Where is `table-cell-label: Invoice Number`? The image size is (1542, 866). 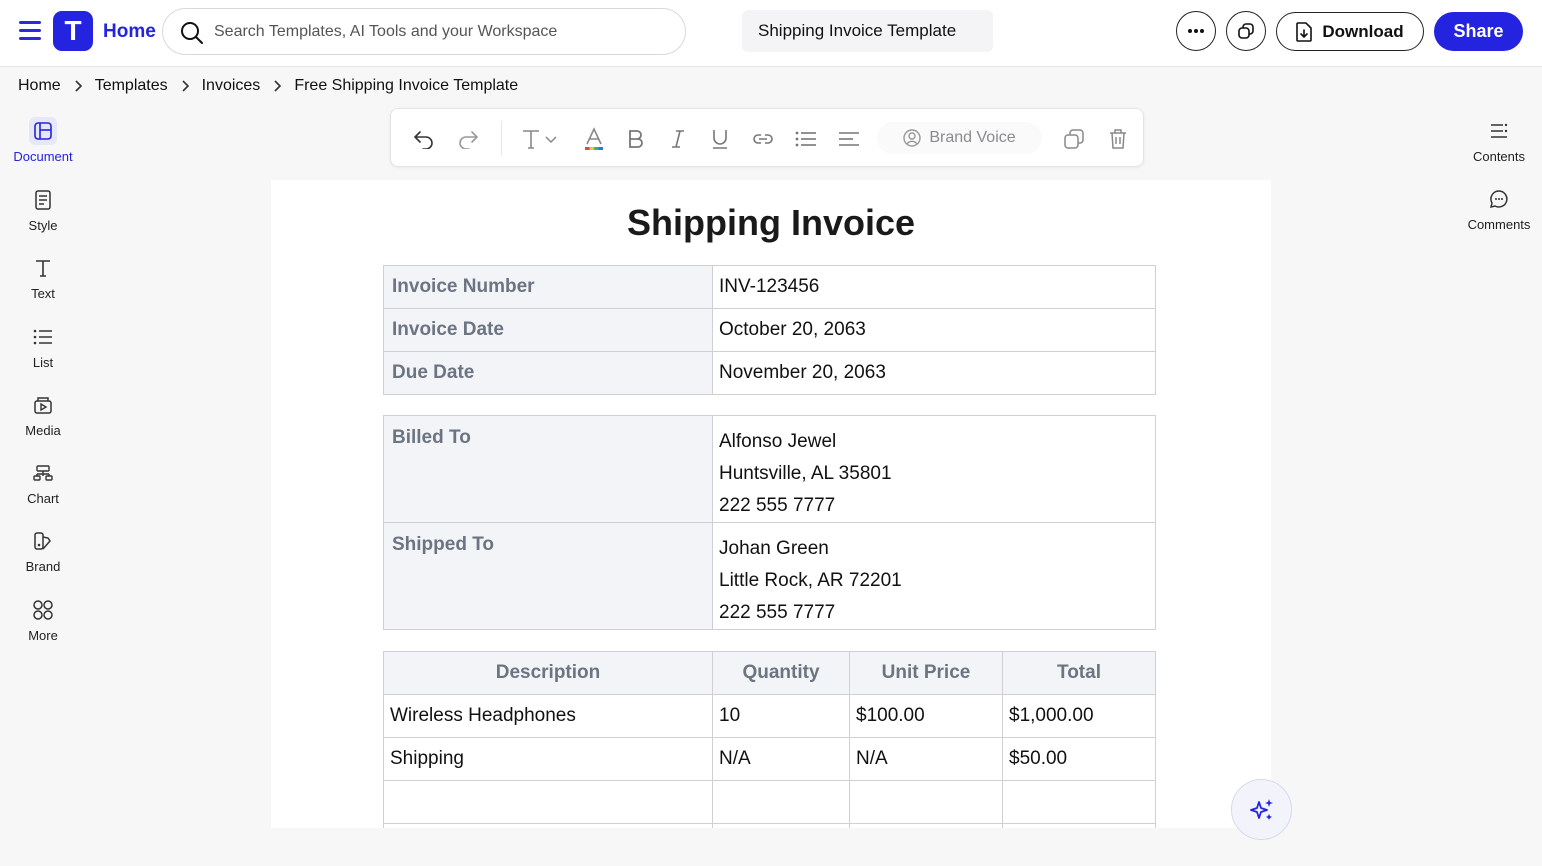 table-cell-label: Invoice Number is located at coordinates (548, 287).